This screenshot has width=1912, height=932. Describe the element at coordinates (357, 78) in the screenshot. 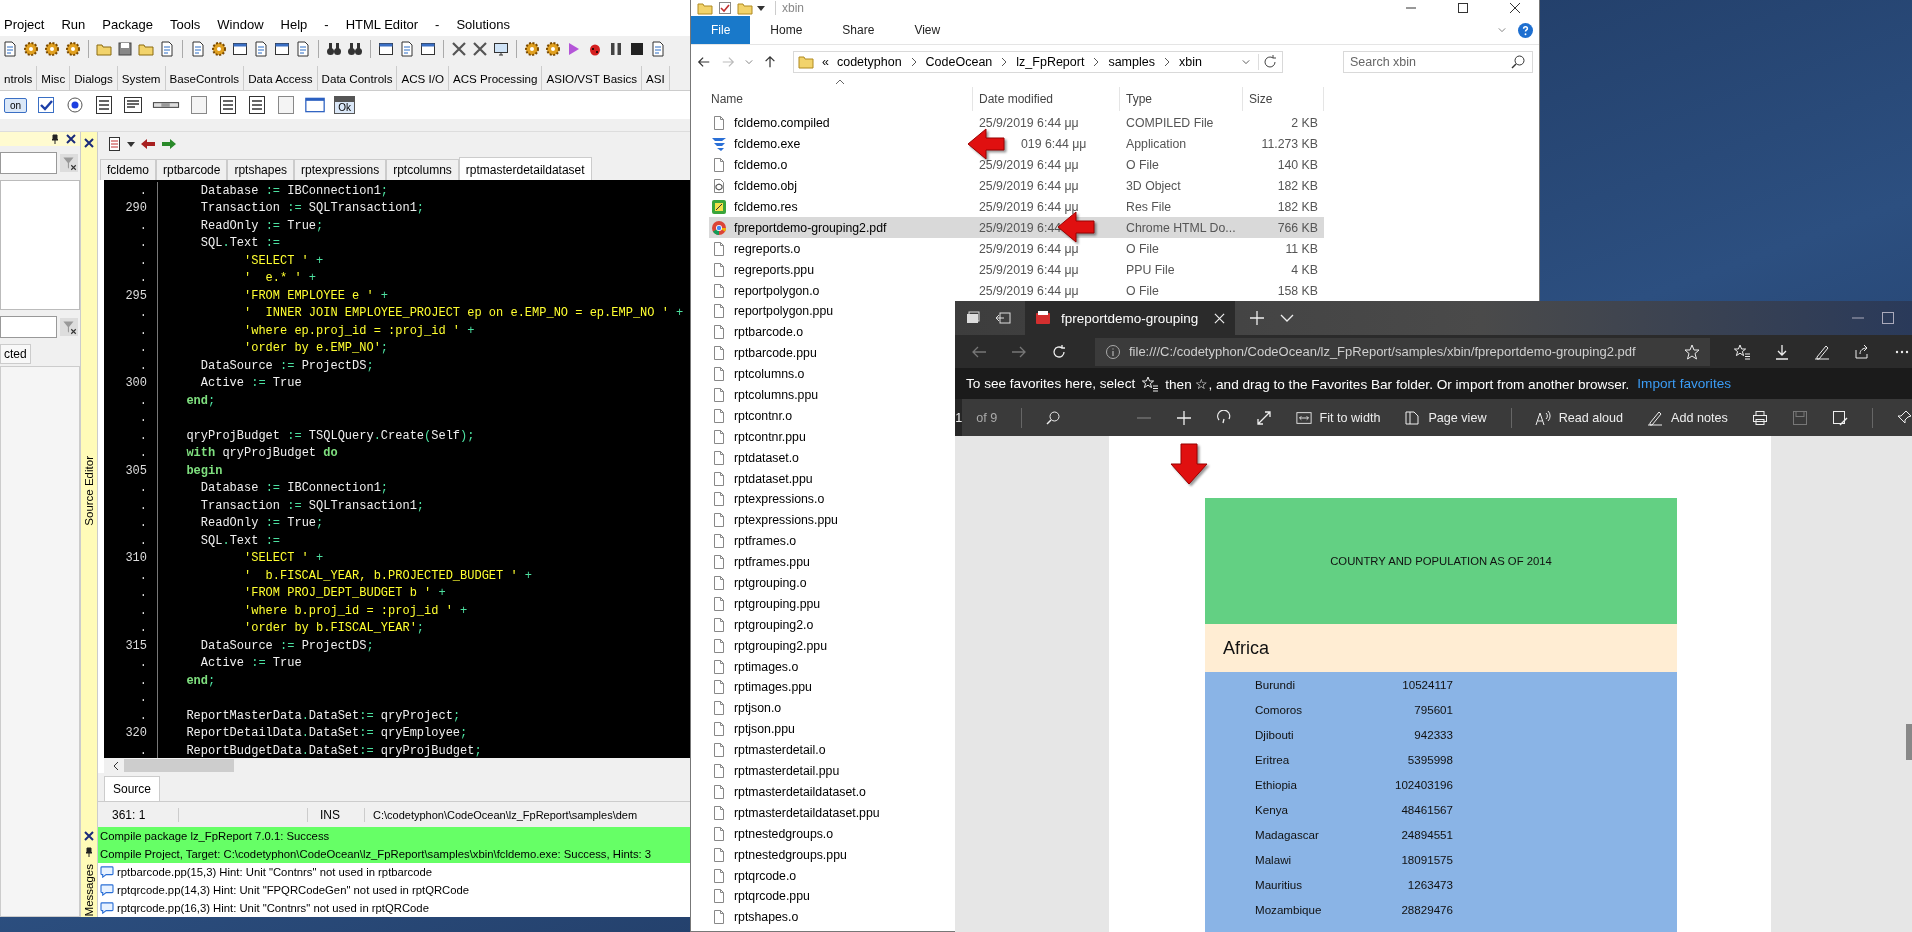

I see `component-tab: Data Controls` at that location.